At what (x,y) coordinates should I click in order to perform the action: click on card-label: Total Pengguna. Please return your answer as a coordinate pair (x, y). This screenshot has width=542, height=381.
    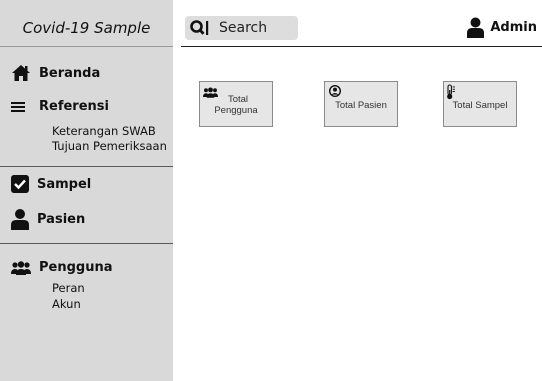
    Looking at the image, I should click on (236, 105).